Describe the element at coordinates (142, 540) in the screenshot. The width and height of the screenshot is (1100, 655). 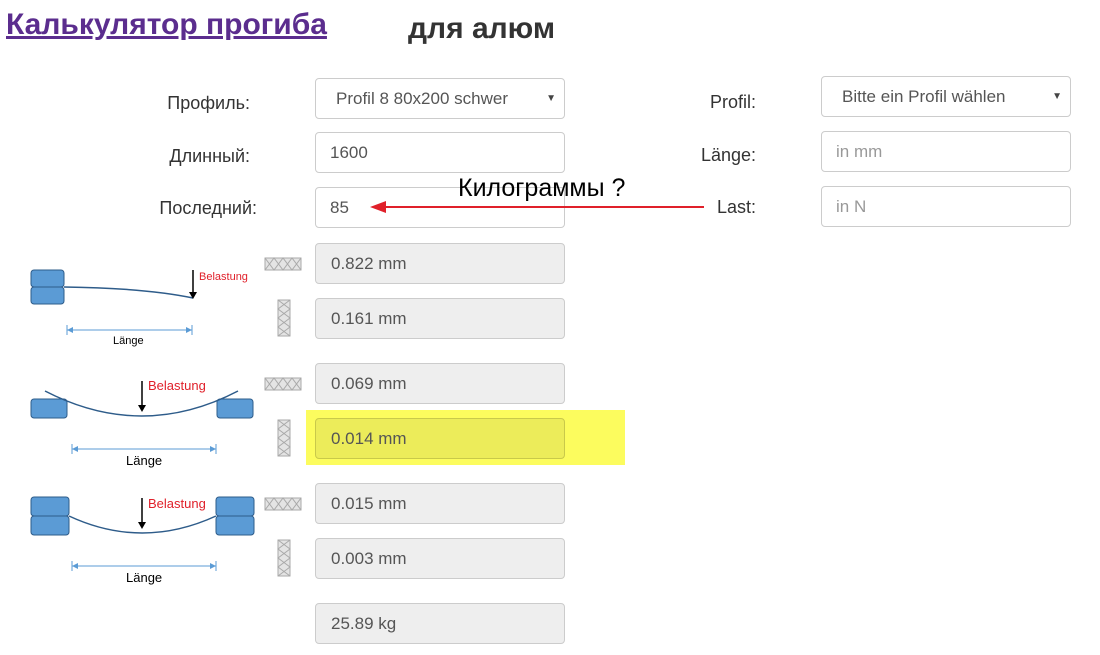
I see `fixed-beam-diagram: Belastung Länge` at that location.